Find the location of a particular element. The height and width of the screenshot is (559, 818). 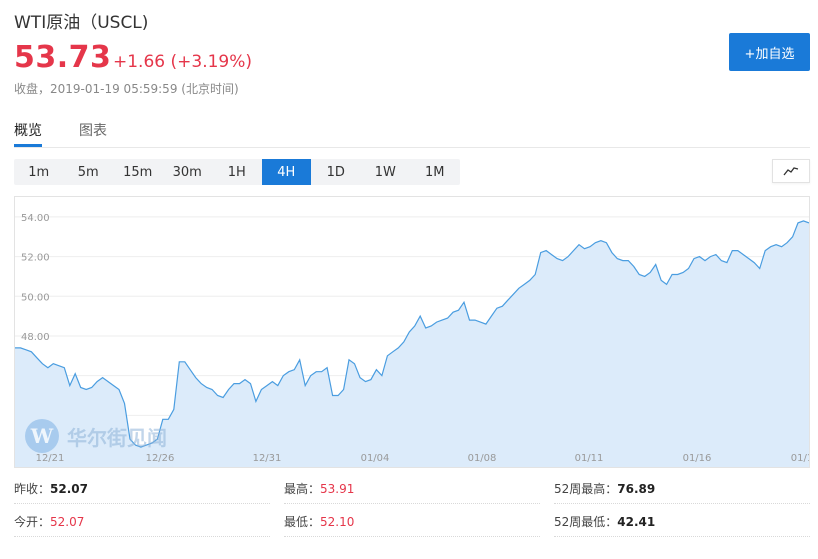

period-5m: 5m is located at coordinates (89, 172).